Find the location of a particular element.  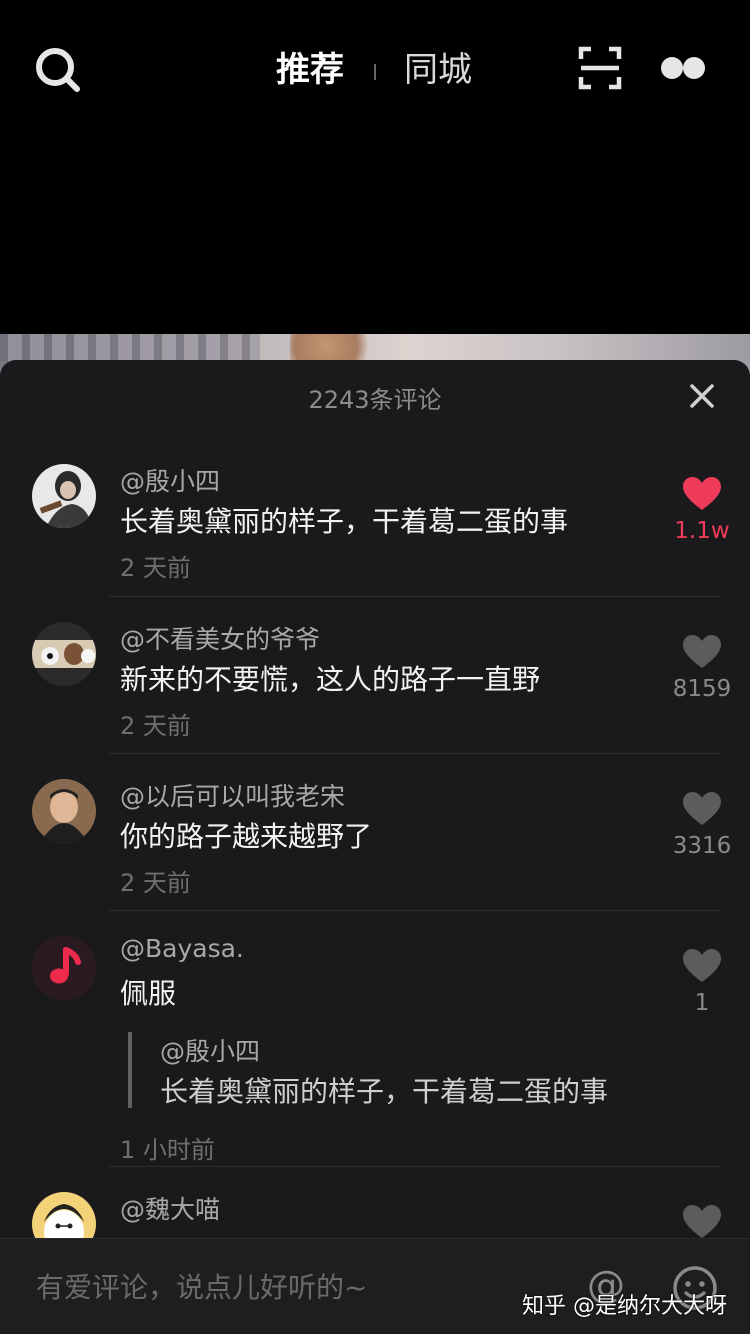

comment-text: 新来的不要慌，这人的路子一直野 is located at coordinates (330, 679).